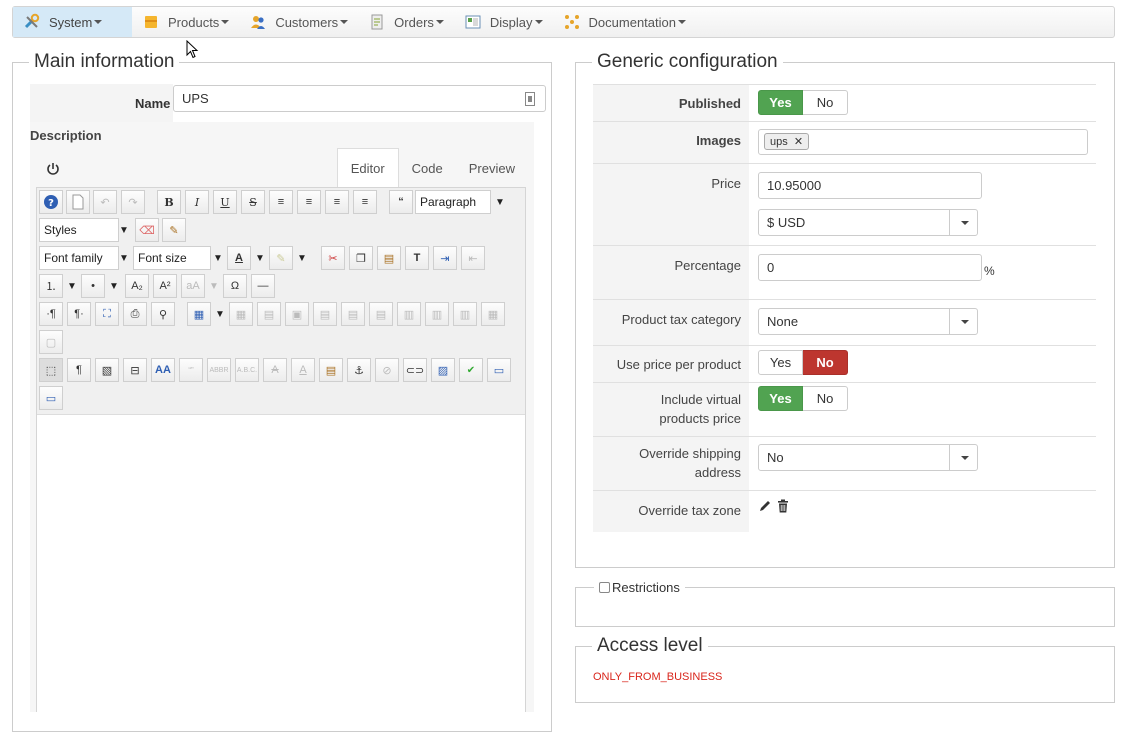 The width and height of the screenshot is (1126, 732). Describe the element at coordinates (197, 202) in the screenshot. I see `italic-icon: I` at that location.